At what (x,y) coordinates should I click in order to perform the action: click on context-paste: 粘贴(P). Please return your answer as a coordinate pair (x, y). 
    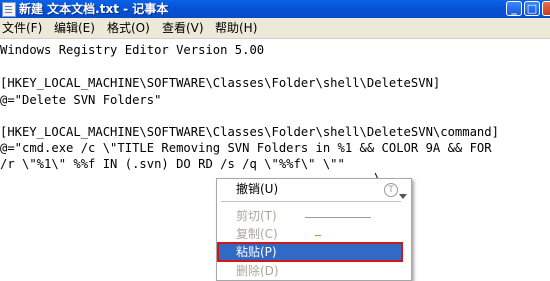
    Looking at the image, I should click on (310, 252).